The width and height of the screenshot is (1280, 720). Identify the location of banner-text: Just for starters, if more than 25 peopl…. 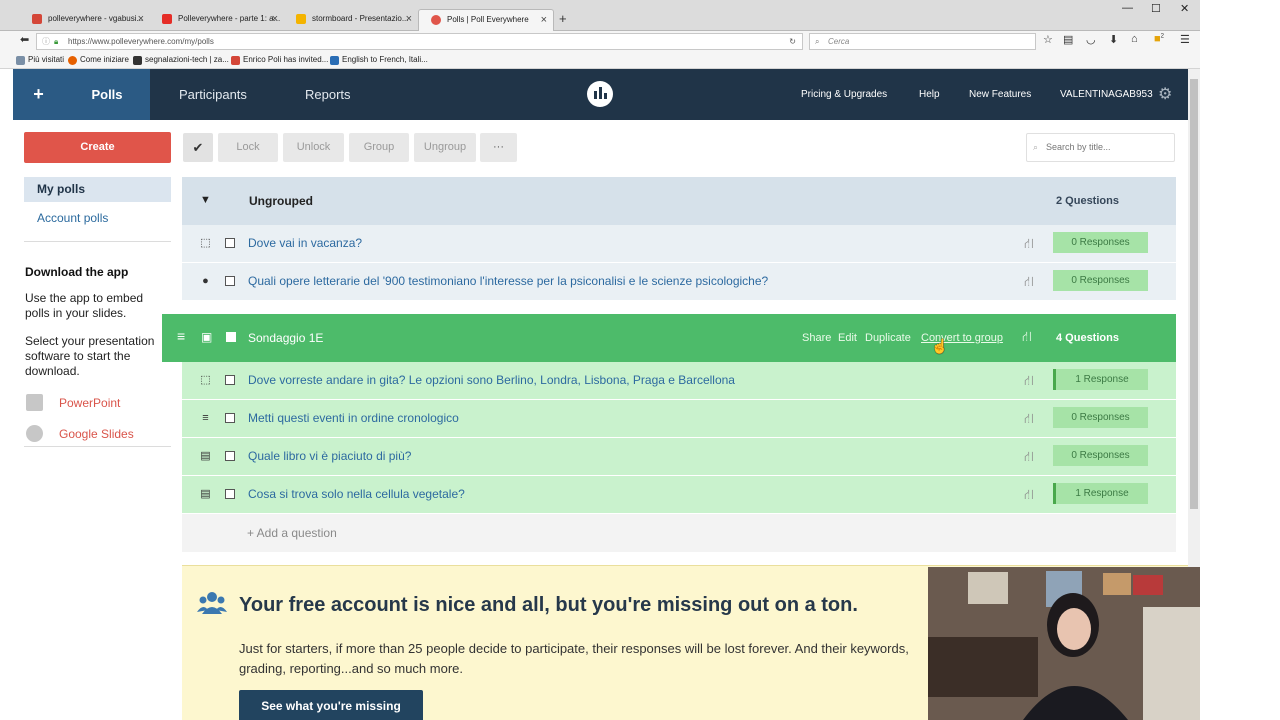
(574, 658).